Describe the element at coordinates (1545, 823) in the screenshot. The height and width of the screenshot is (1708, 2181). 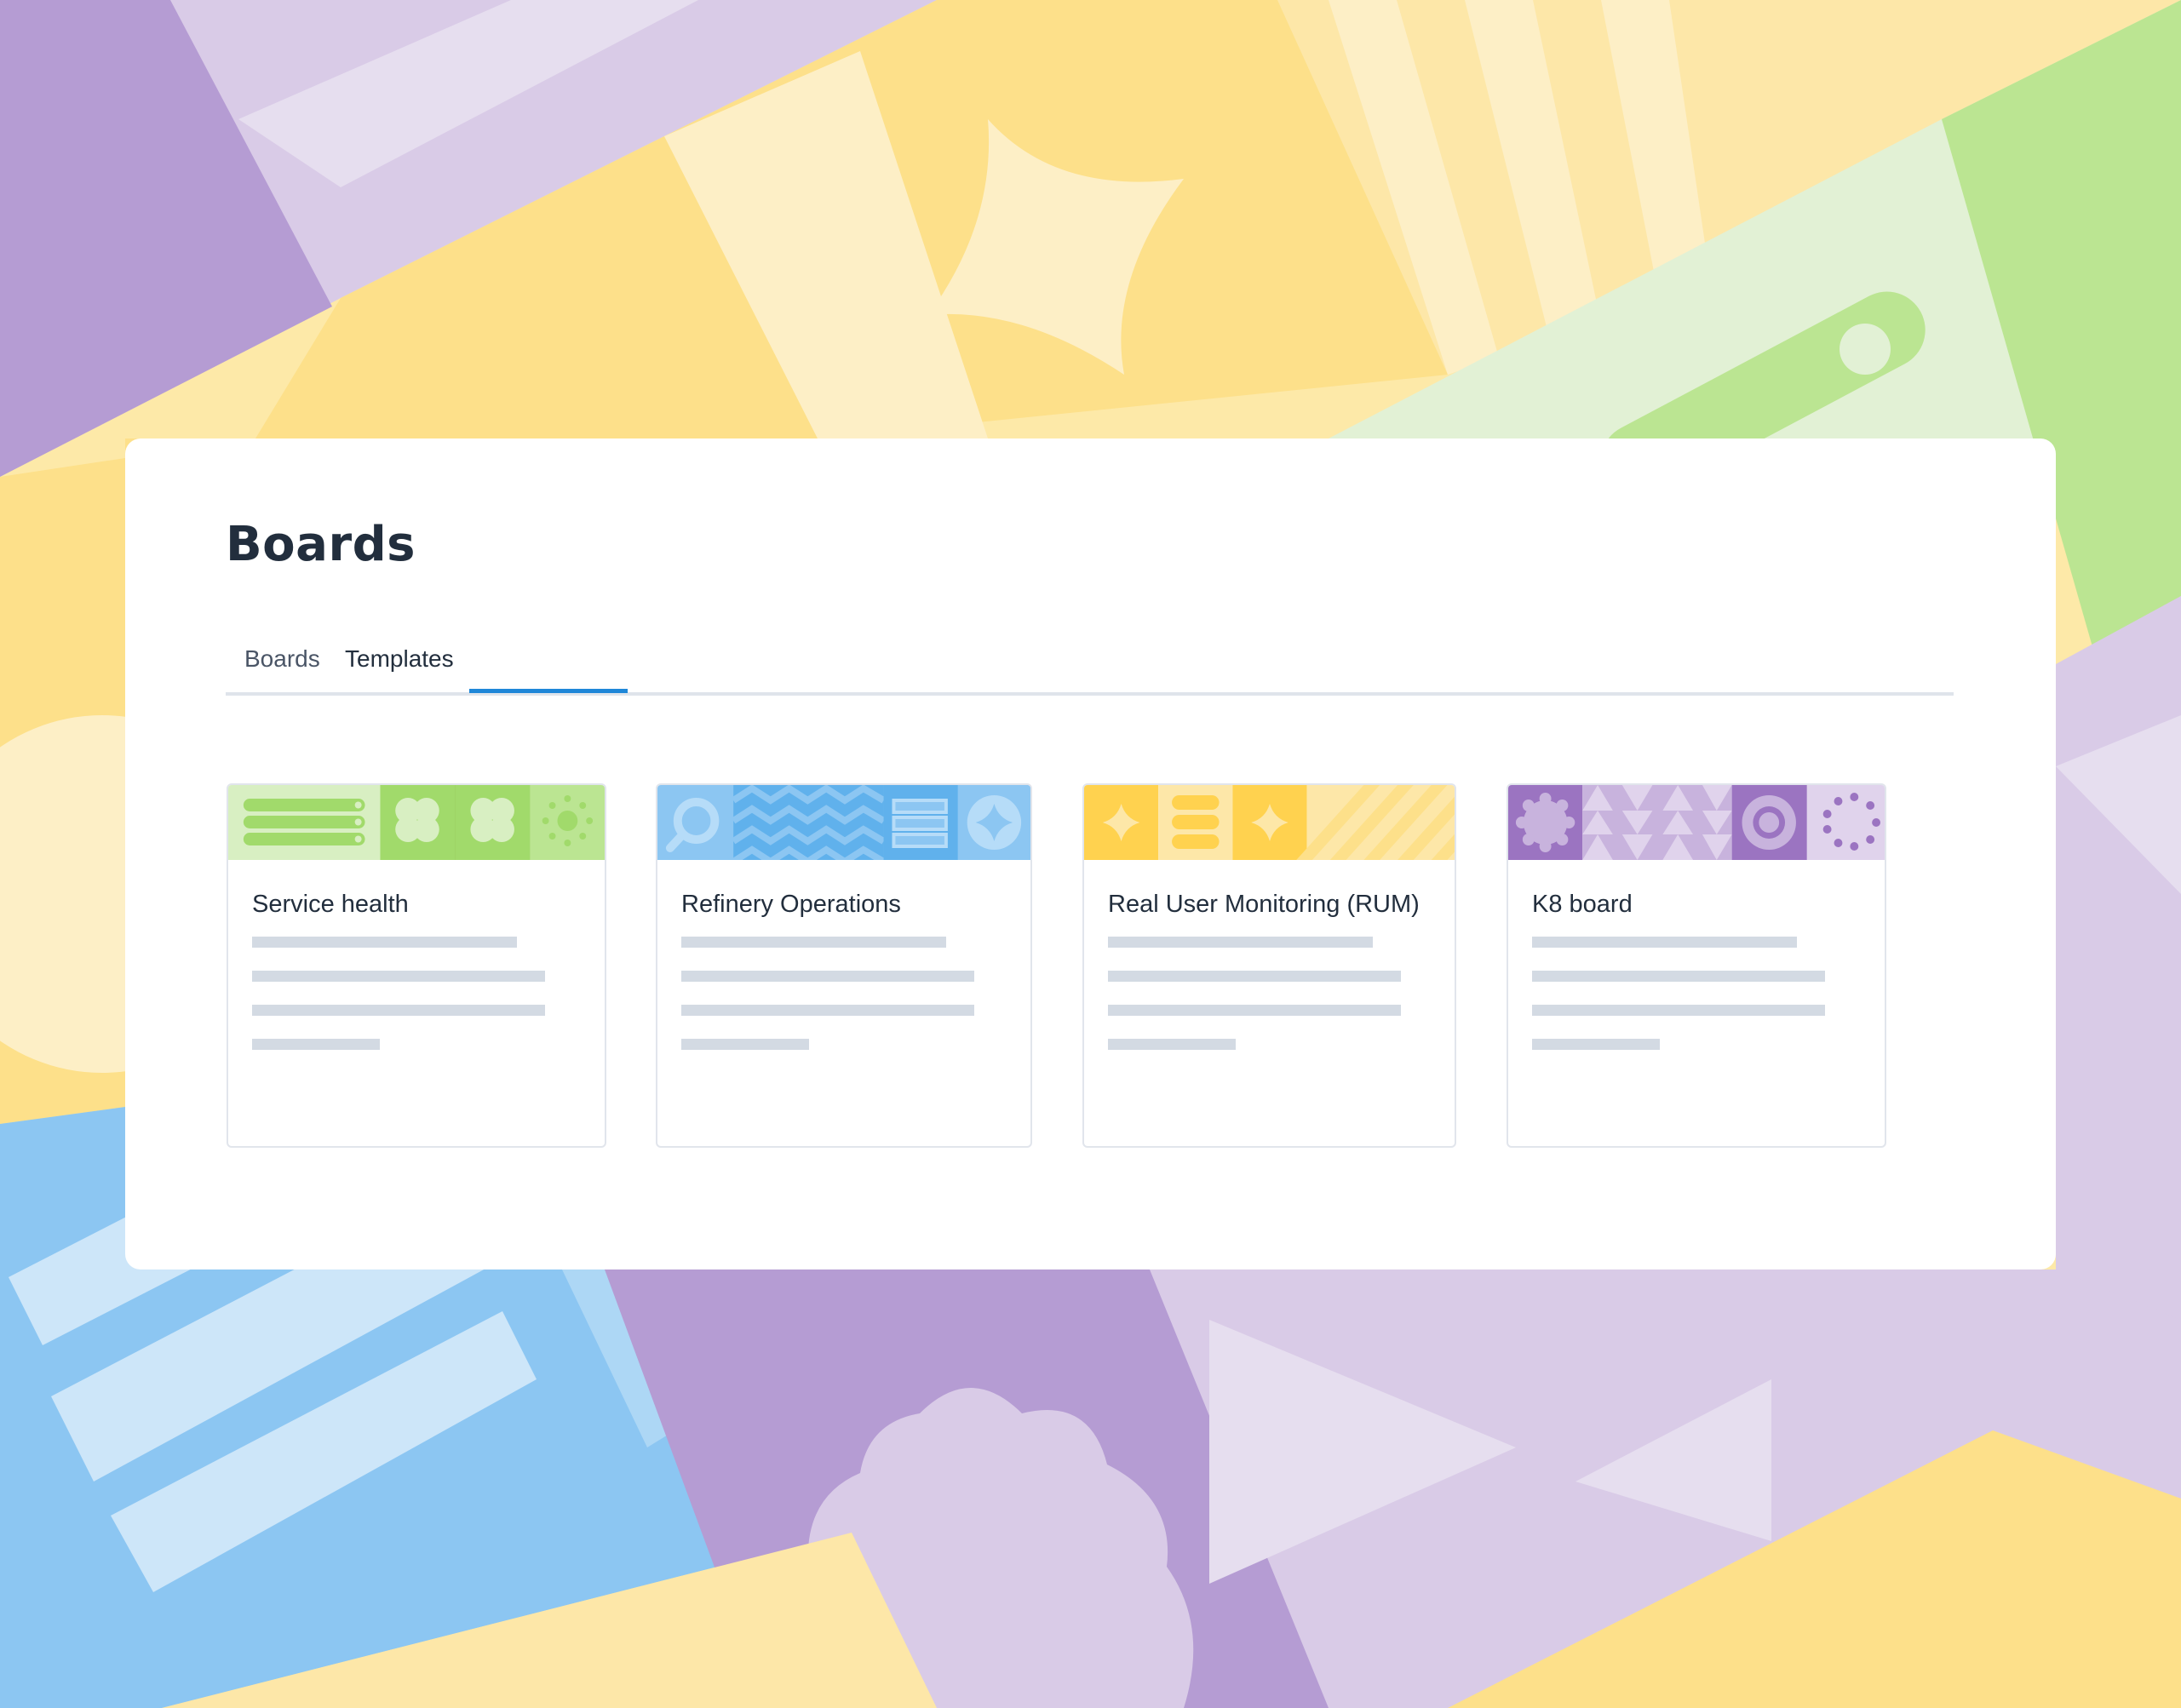
I see `badge-icon` at that location.